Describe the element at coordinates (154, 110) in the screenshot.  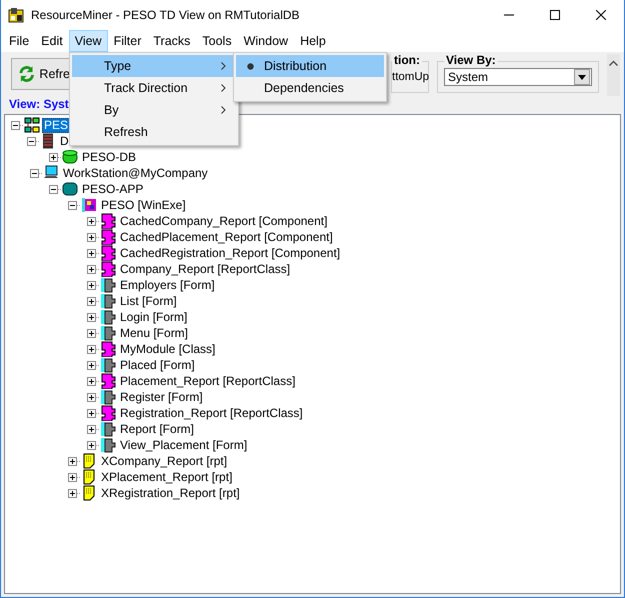
I see `menu-item: By` at that location.